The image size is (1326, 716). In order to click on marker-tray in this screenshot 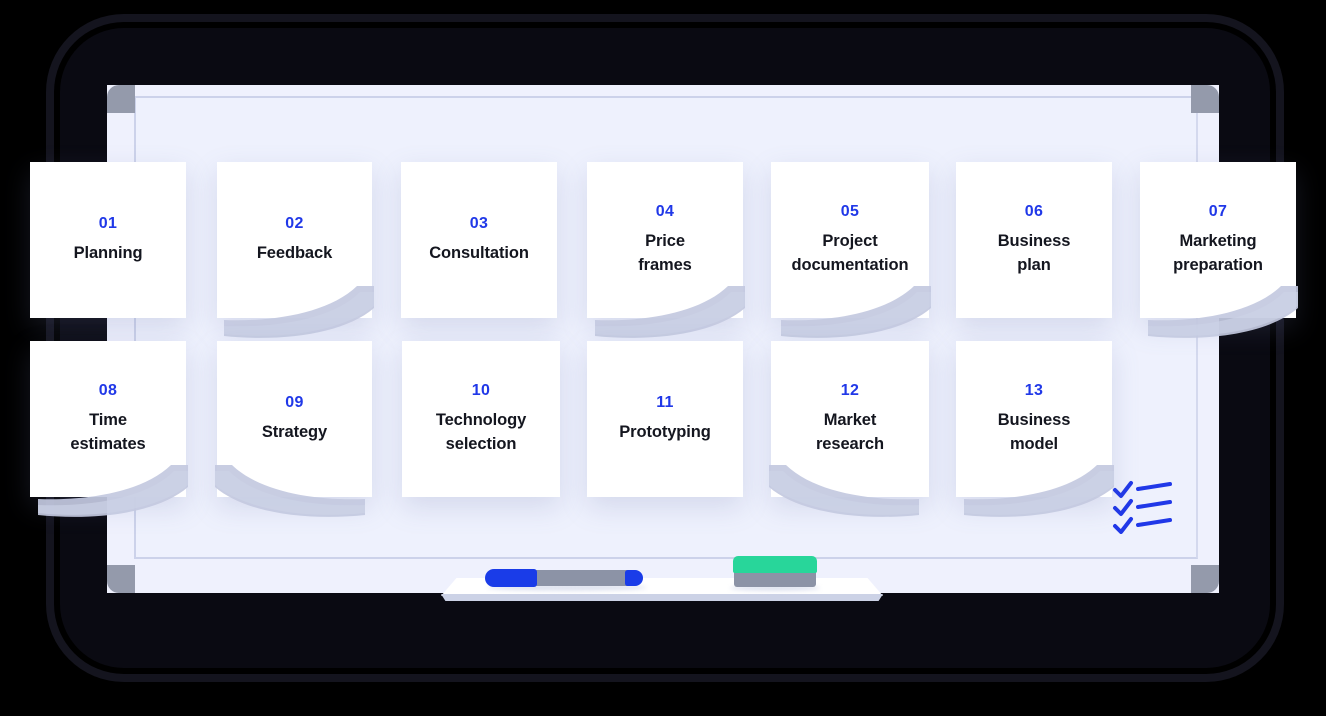, I will do `click(662, 579)`.